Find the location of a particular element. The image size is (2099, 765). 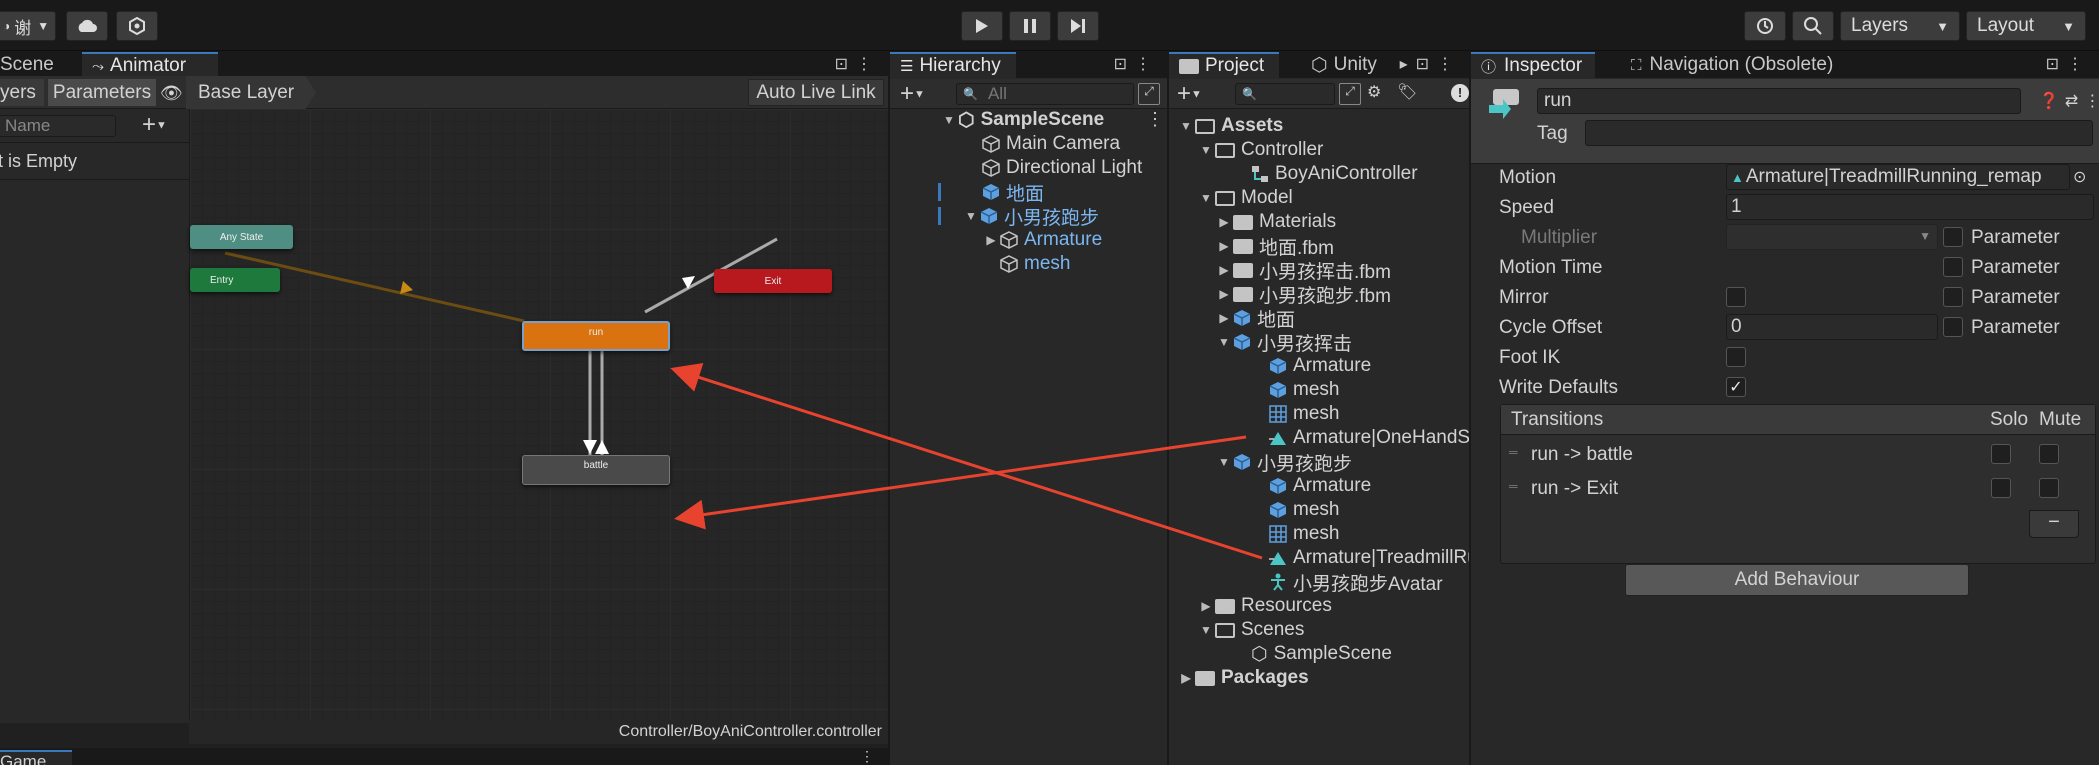

create-asset-button: +▼ is located at coordinates (1189, 94).